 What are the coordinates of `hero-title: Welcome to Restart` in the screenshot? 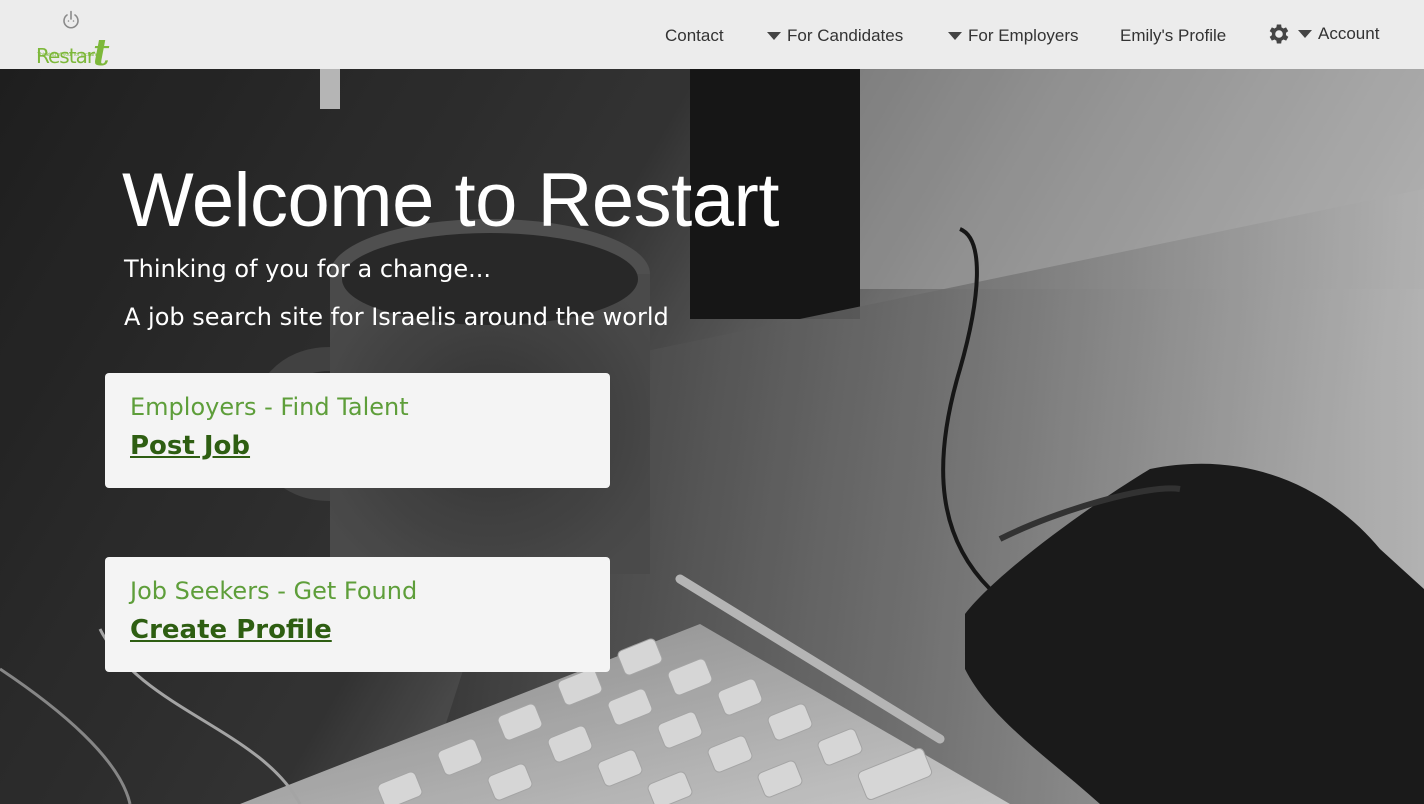 It's located at (450, 200).